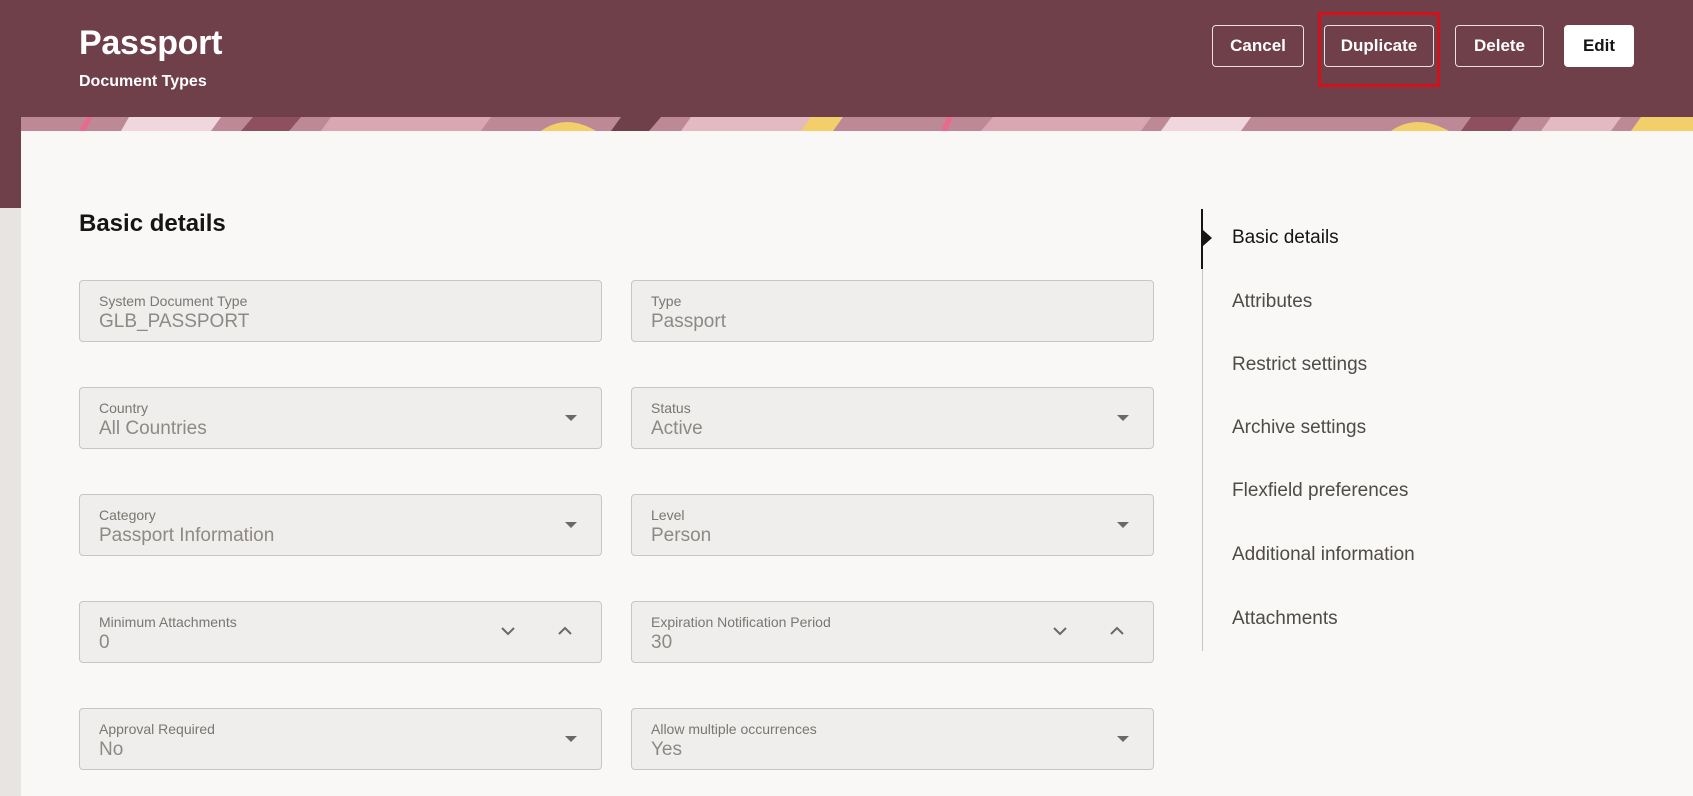  Describe the element at coordinates (1379, 46) in the screenshot. I see `duplicate-button: Duplicate` at that location.